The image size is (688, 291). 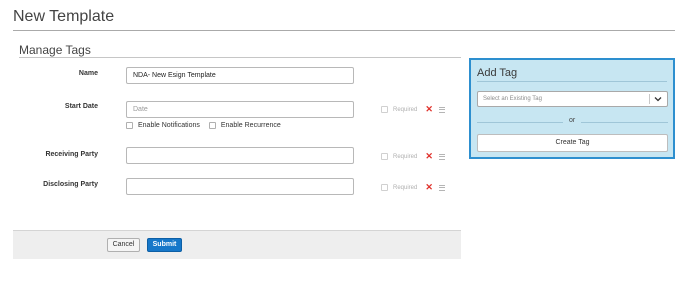 I want to click on start-date-options: Enable Notifications Enable Recurrence, so click(x=203, y=125).